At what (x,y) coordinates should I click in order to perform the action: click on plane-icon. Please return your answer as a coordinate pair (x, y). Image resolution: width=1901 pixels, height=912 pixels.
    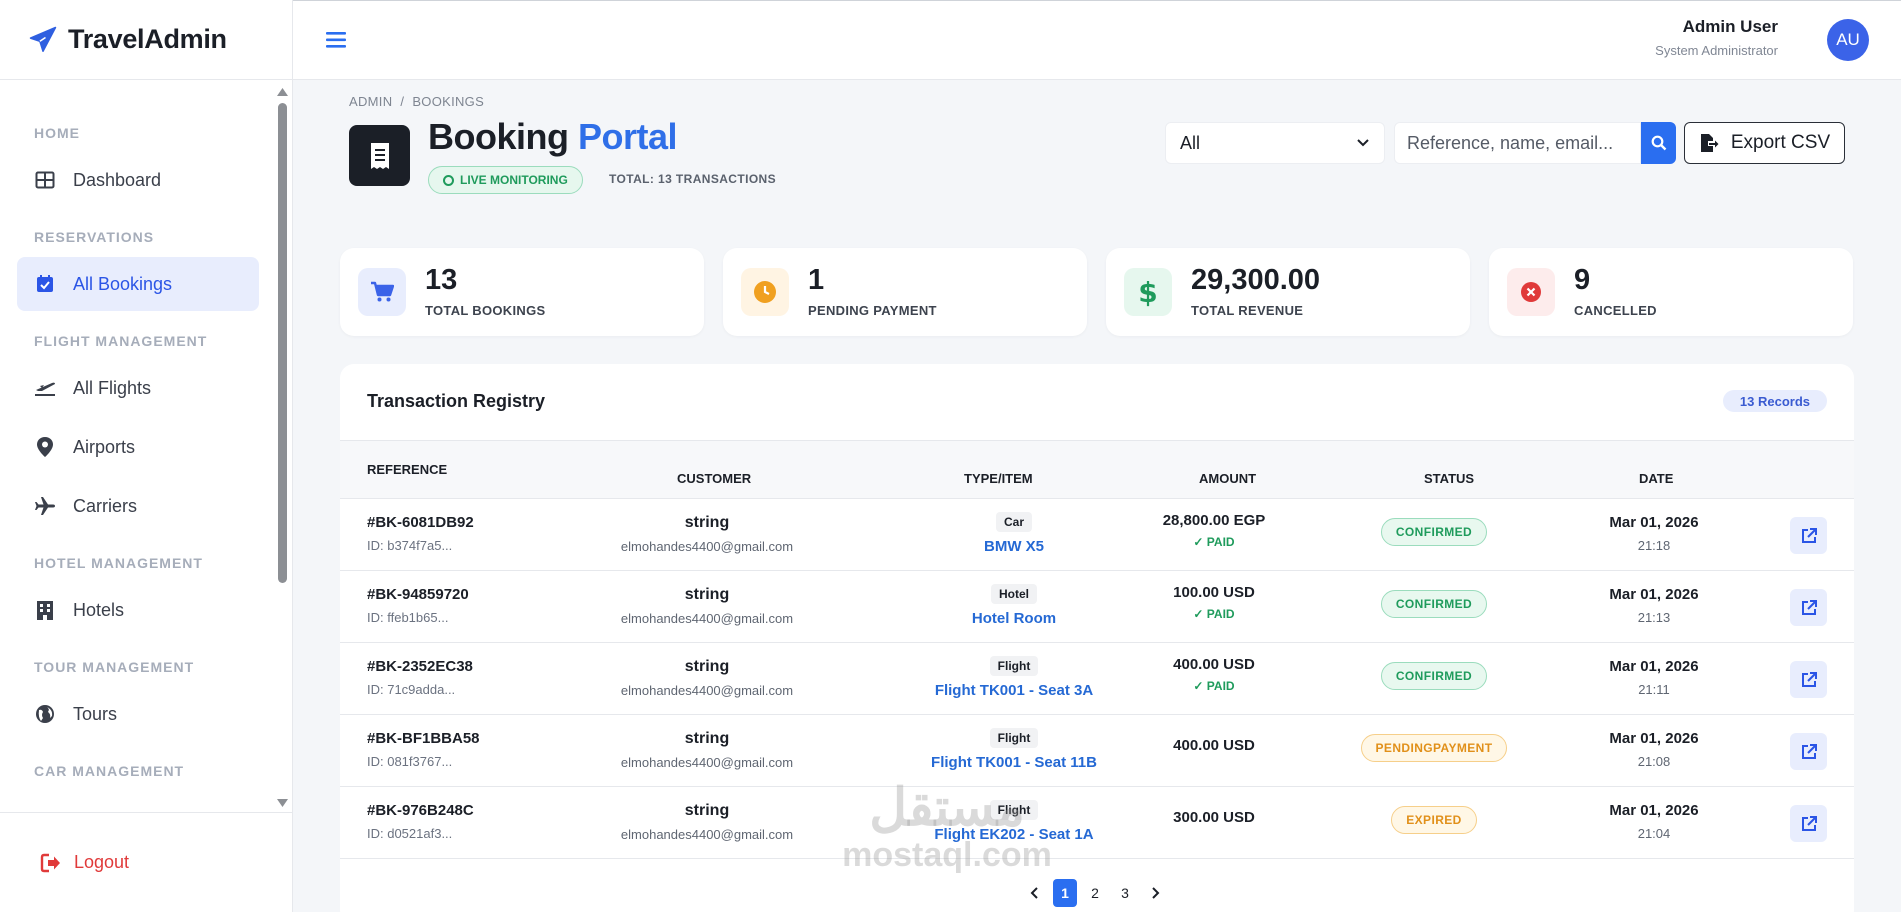
    Looking at the image, I should click on (45, 506).